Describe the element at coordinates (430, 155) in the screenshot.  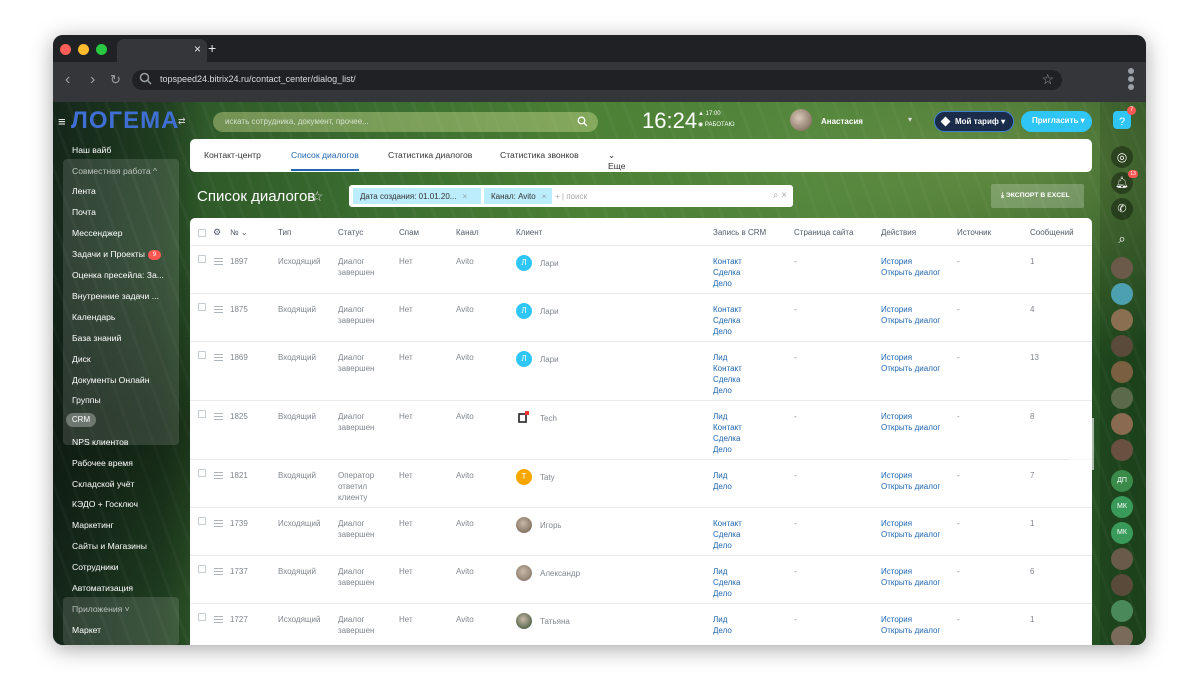
I see `tab-dialog-stats: Статистика диалогов` at that location.